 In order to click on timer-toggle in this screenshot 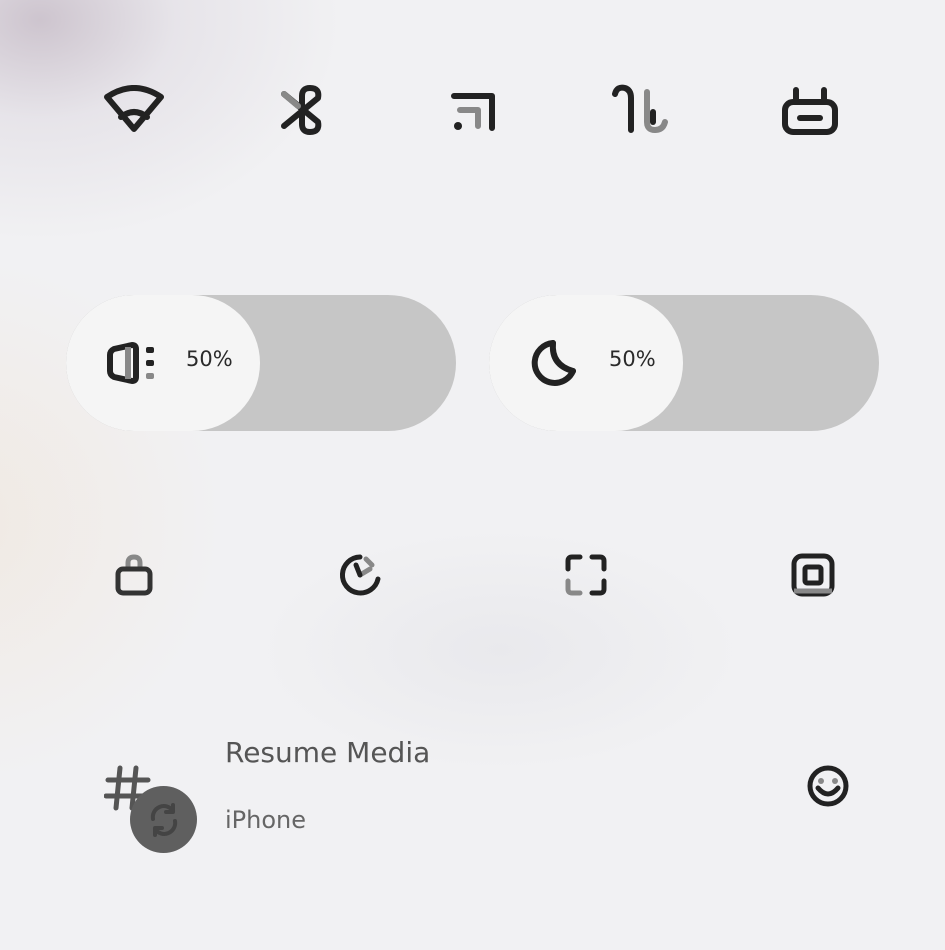, I will do `click(360, 575)`.